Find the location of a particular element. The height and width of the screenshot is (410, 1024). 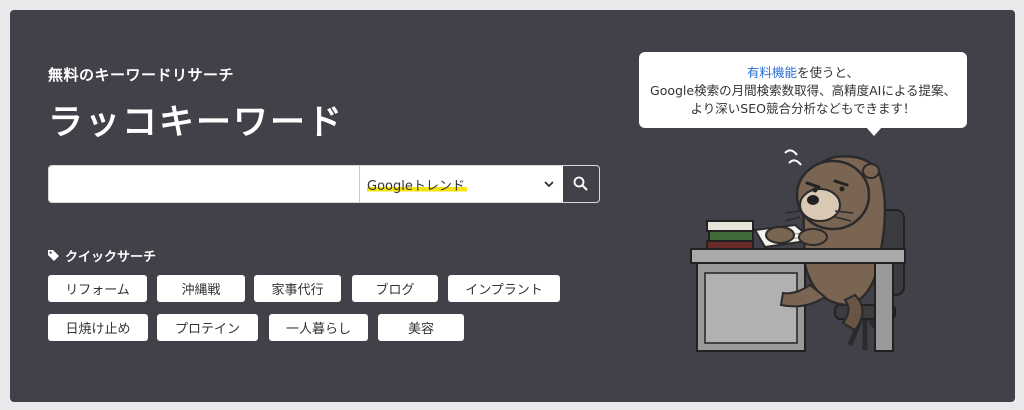

search-button is located at coordinates (581, 184).